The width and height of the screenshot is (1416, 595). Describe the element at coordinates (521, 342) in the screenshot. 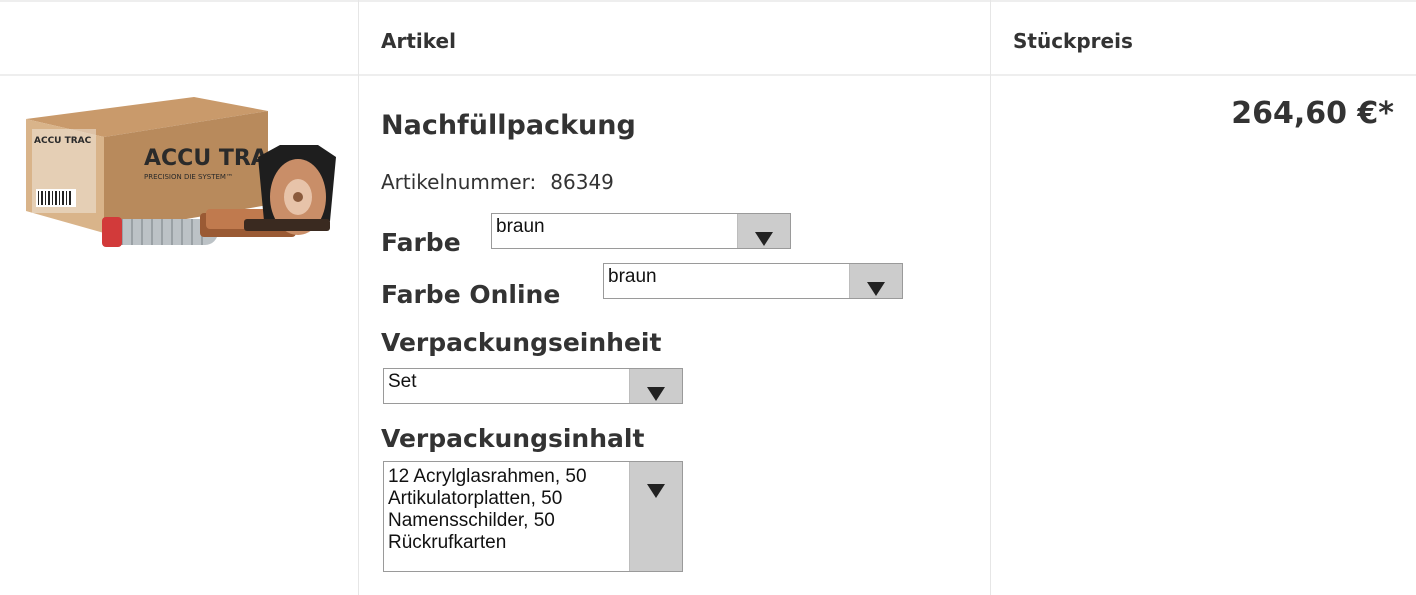

I see `option-label-verpackungseinheit: Verpackungseinheit` at that location.